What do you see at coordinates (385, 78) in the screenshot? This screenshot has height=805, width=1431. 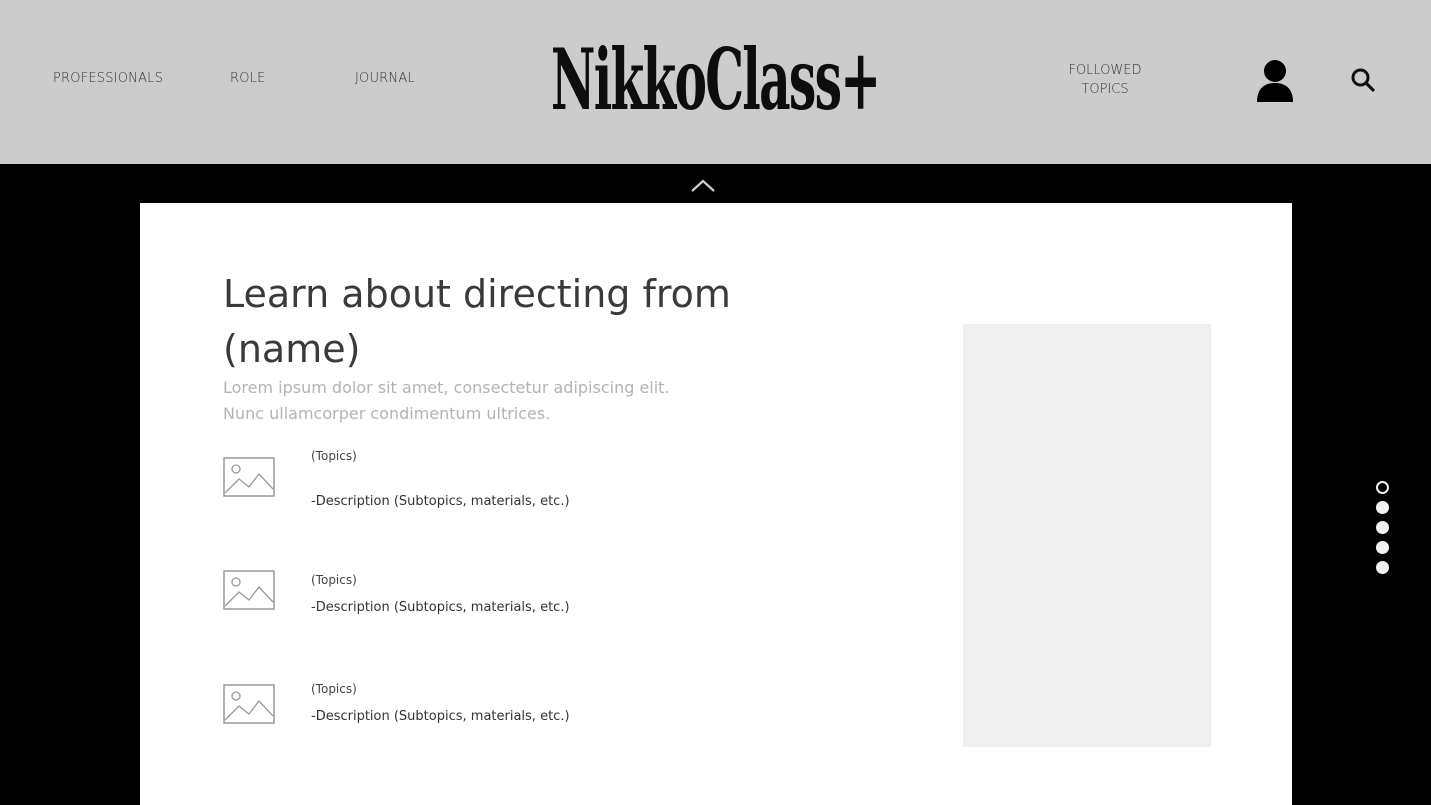 I see `nav-journal: JOURNAL` at bounding box center [385, 78].